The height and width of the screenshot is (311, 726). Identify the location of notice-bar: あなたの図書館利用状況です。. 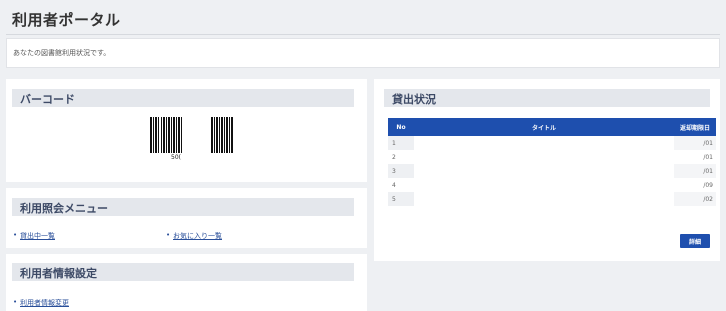
(363, 53).